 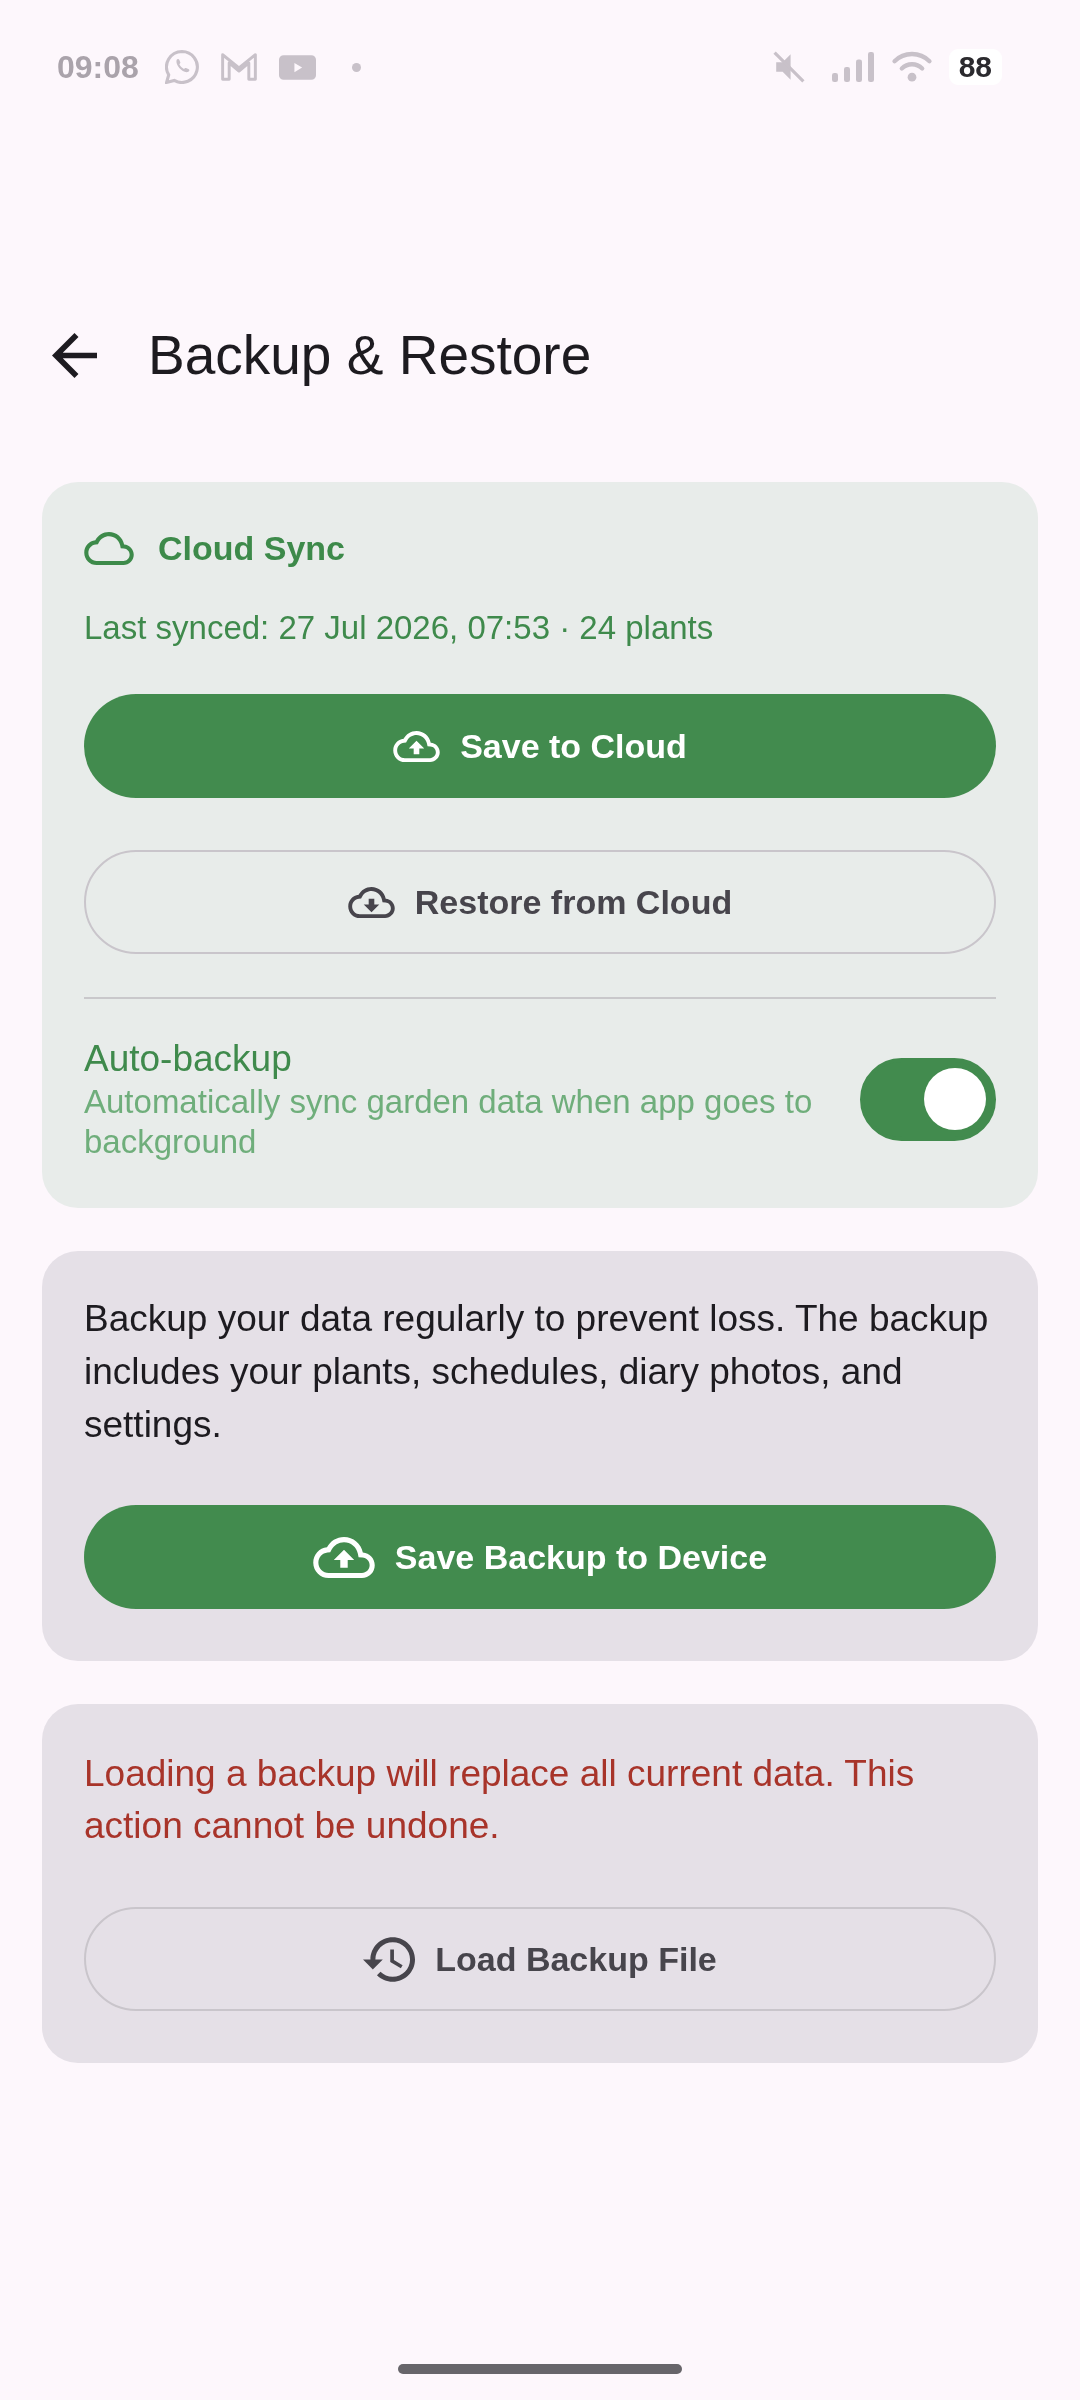 What do you see at coordinates (540, 746) in the screenshot?
I see `primary-button: Save to Cloud` at bounding box center [540, 746].